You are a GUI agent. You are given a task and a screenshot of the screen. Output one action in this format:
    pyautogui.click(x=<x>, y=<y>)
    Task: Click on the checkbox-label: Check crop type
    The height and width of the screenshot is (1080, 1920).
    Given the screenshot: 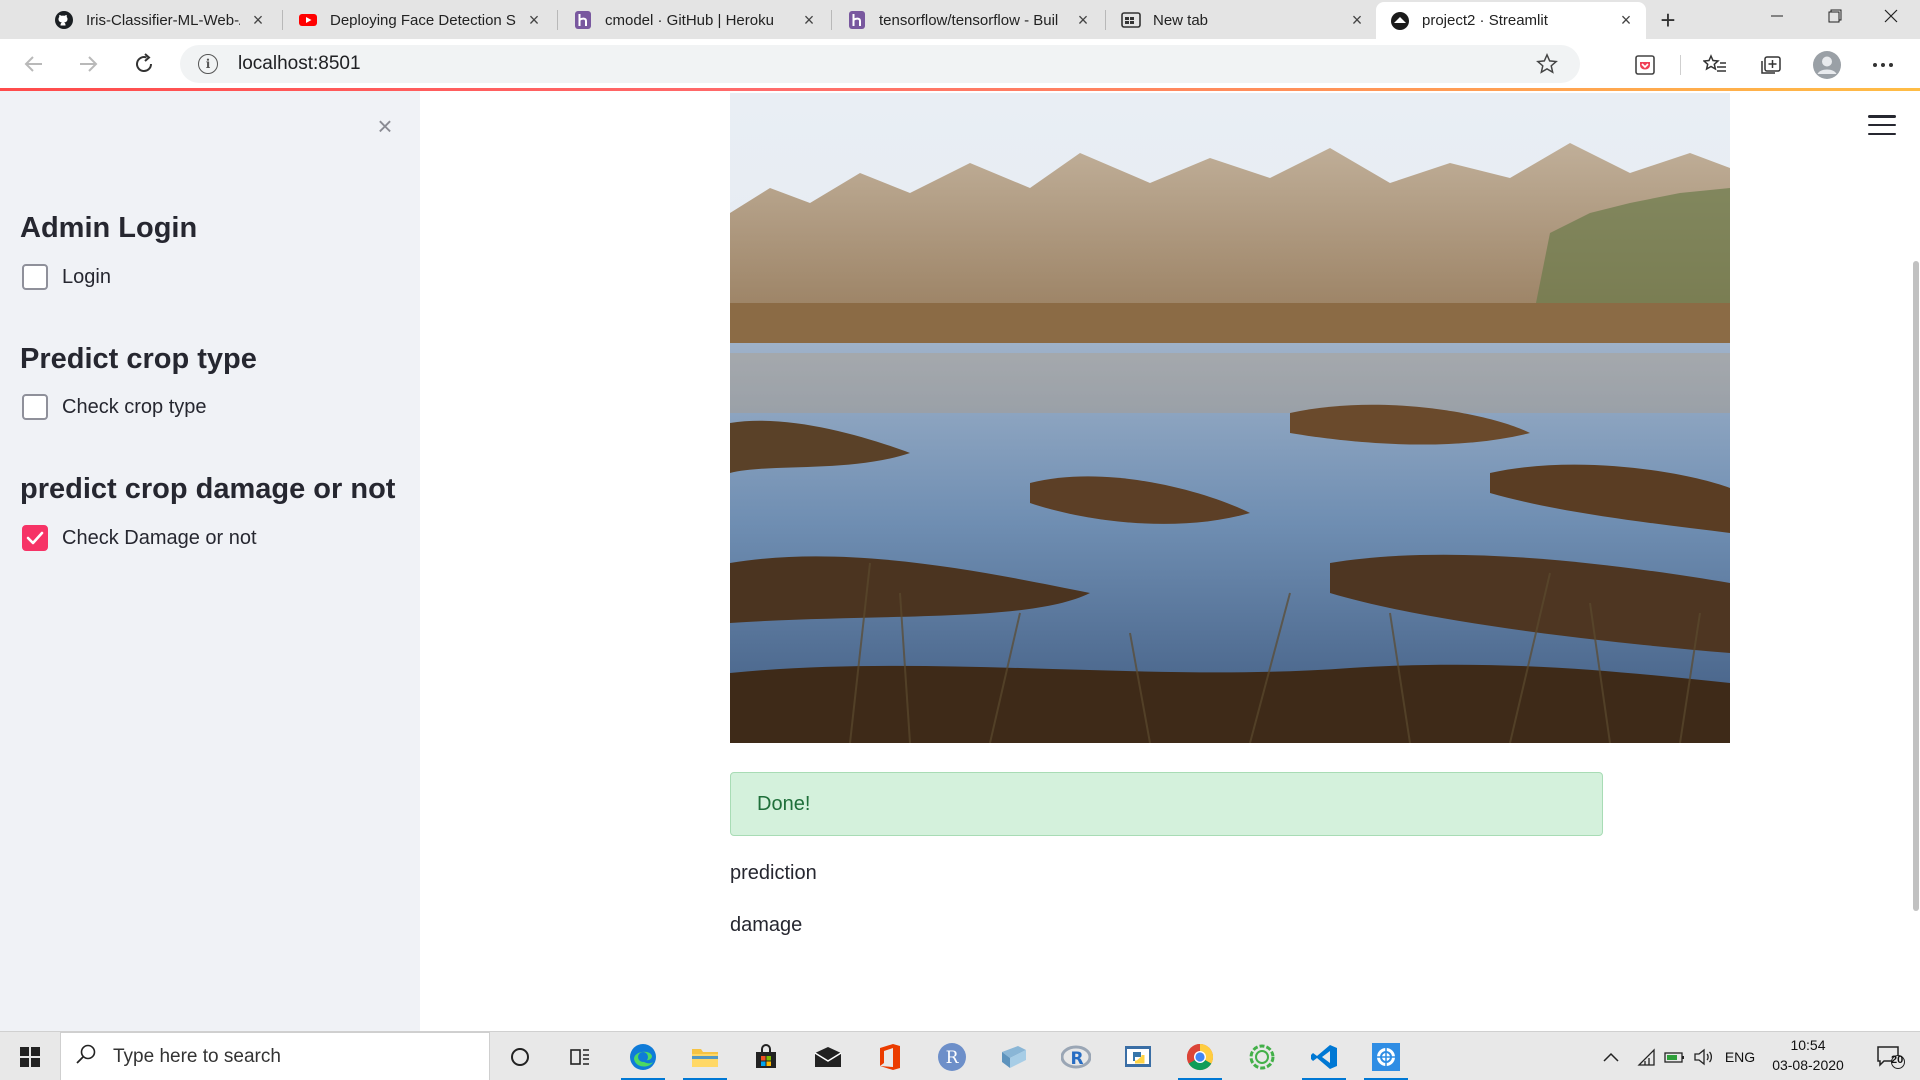 What is the action you would take?
    pyautogui.click(x=134, y=406)
    